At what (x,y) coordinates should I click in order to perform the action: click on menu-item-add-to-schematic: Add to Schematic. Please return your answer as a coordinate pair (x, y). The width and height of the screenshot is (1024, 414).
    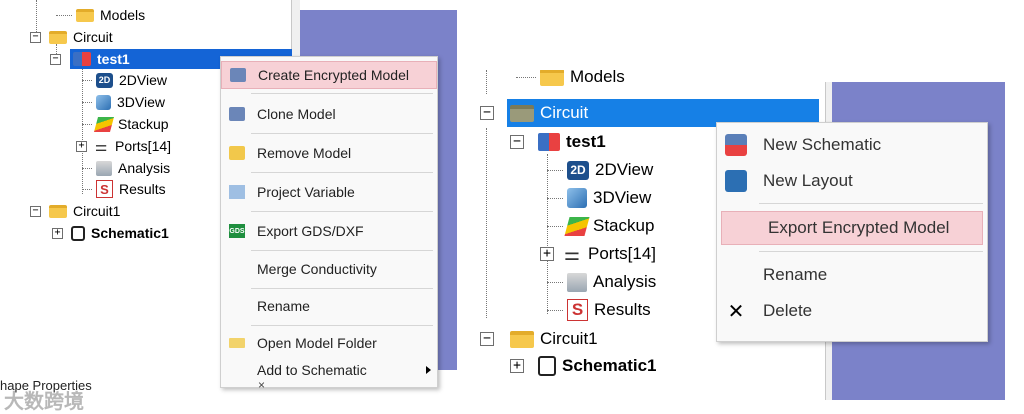
    Looking at the image, I should click on (329, 370).